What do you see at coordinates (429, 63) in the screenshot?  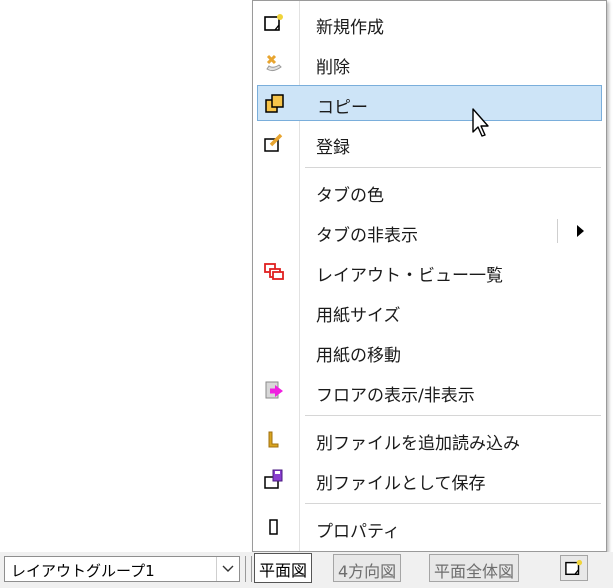 I see `menu-item-delete: 削除` at bounding box center [429, 63].